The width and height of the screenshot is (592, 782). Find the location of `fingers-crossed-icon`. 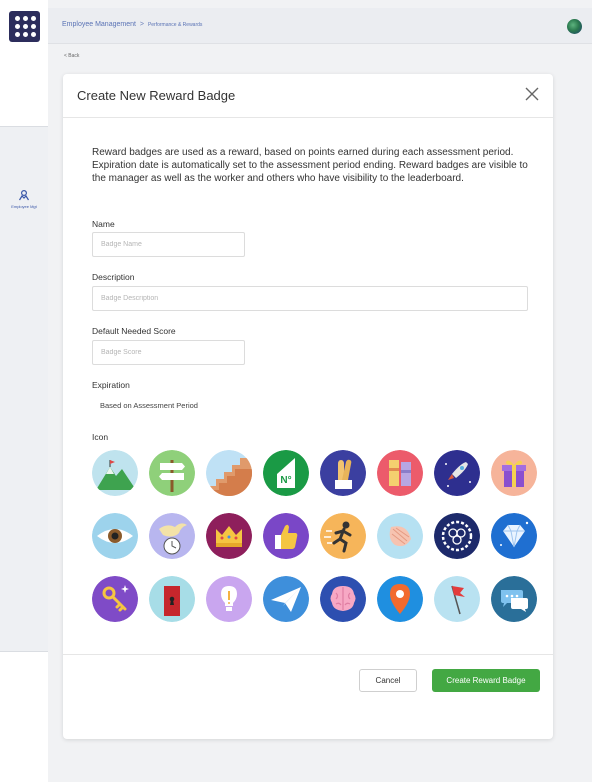

fingers-crossed-icon is located at coordinates (343, 473).